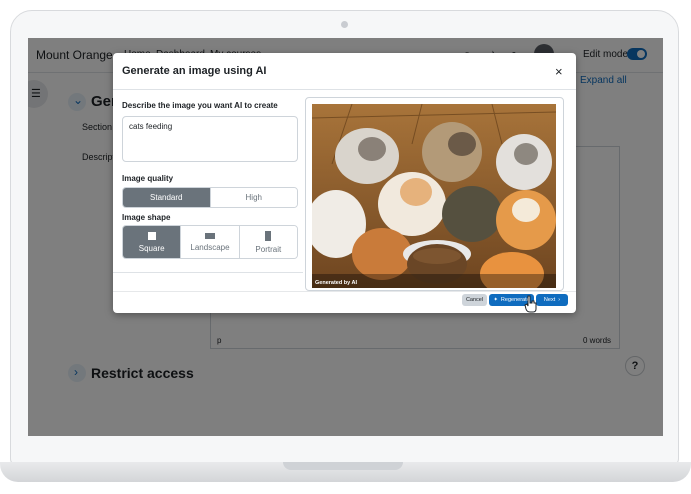 The image size is (691, 494). I want to click on next-button: Next ›, so click(552, 300).